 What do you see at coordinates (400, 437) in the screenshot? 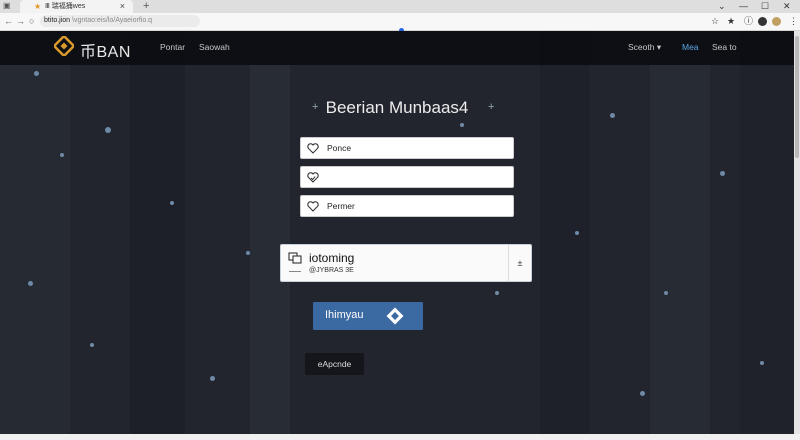
I see `status-bar` at bounding box center [400, 437].